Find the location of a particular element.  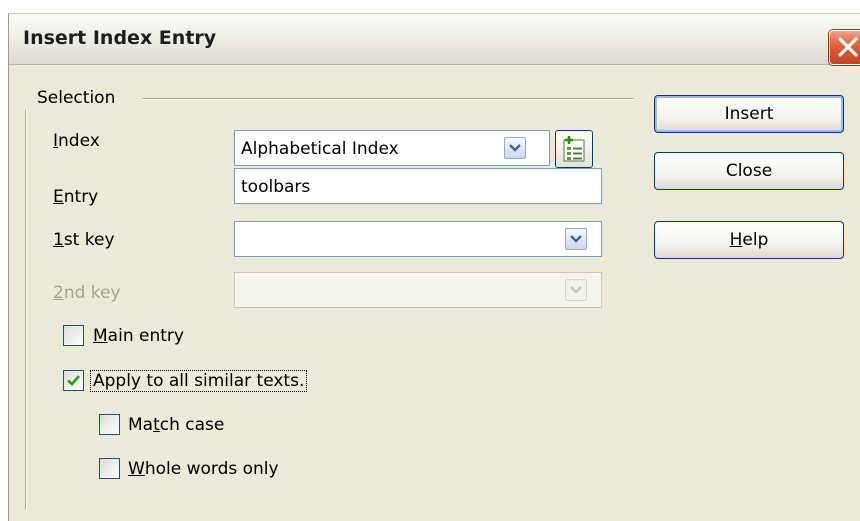

checkmark-icon is located at coordinates (73, 380).